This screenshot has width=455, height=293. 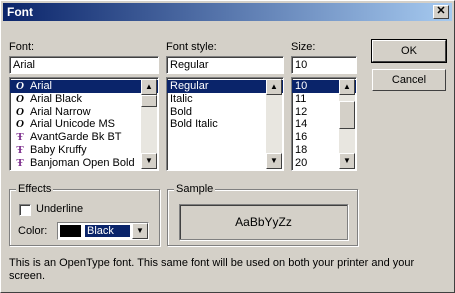 I want to click on list-item: O Arial Unicode MS, so click(x=84, y=124).